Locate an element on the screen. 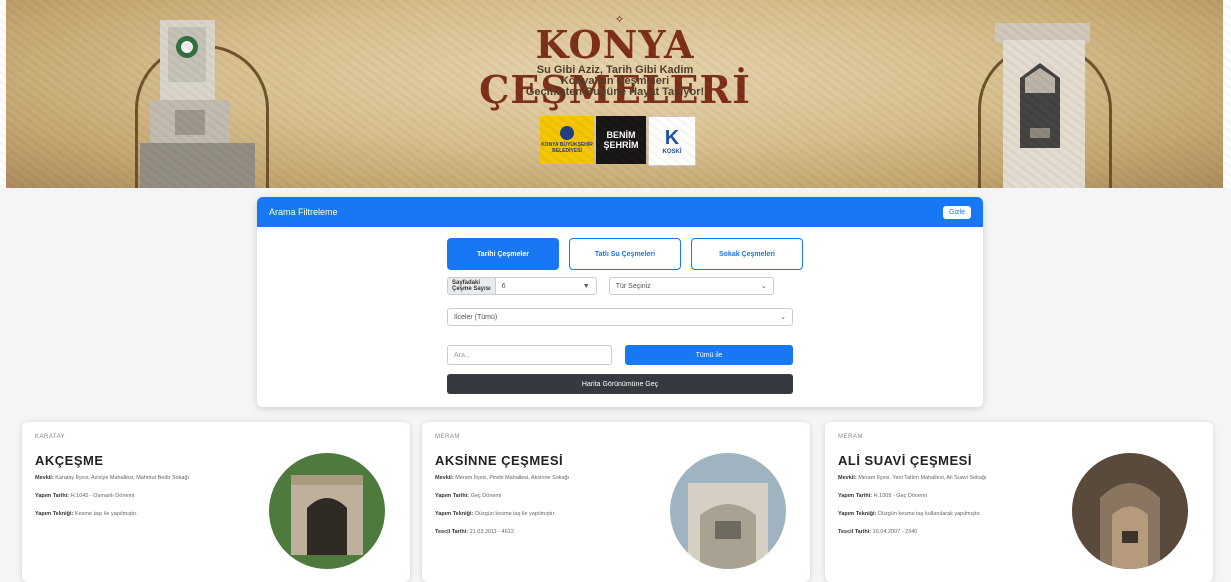 The image size is (1231, 582). banner-left-edge is located at coordinates (3, 94).